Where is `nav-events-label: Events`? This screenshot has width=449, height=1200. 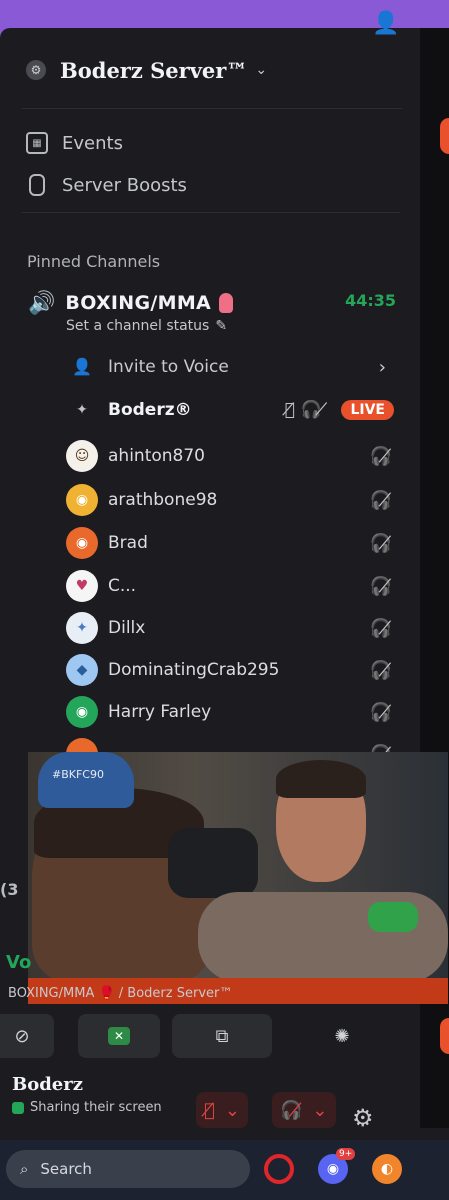 nav-events-label: Events is located at coordinates (92, 143).